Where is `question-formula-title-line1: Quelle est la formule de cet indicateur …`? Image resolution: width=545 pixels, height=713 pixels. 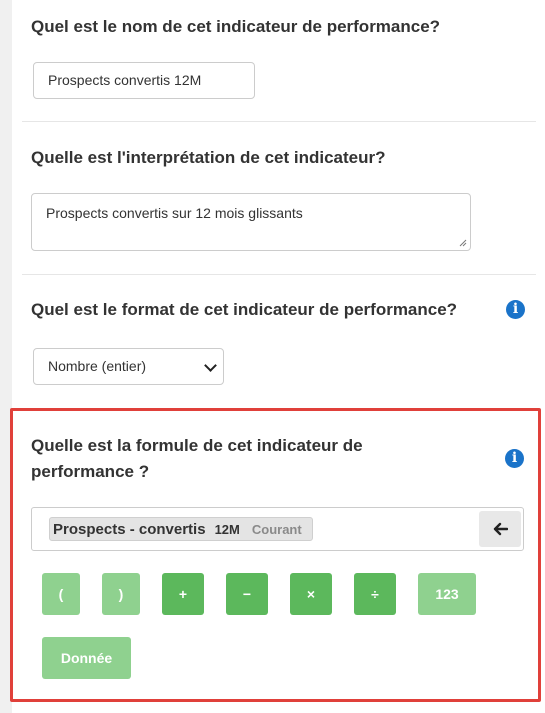 question-formula-title-line1: Quelle est la formule de cet indicateur … is located at coordinates (197, 445).